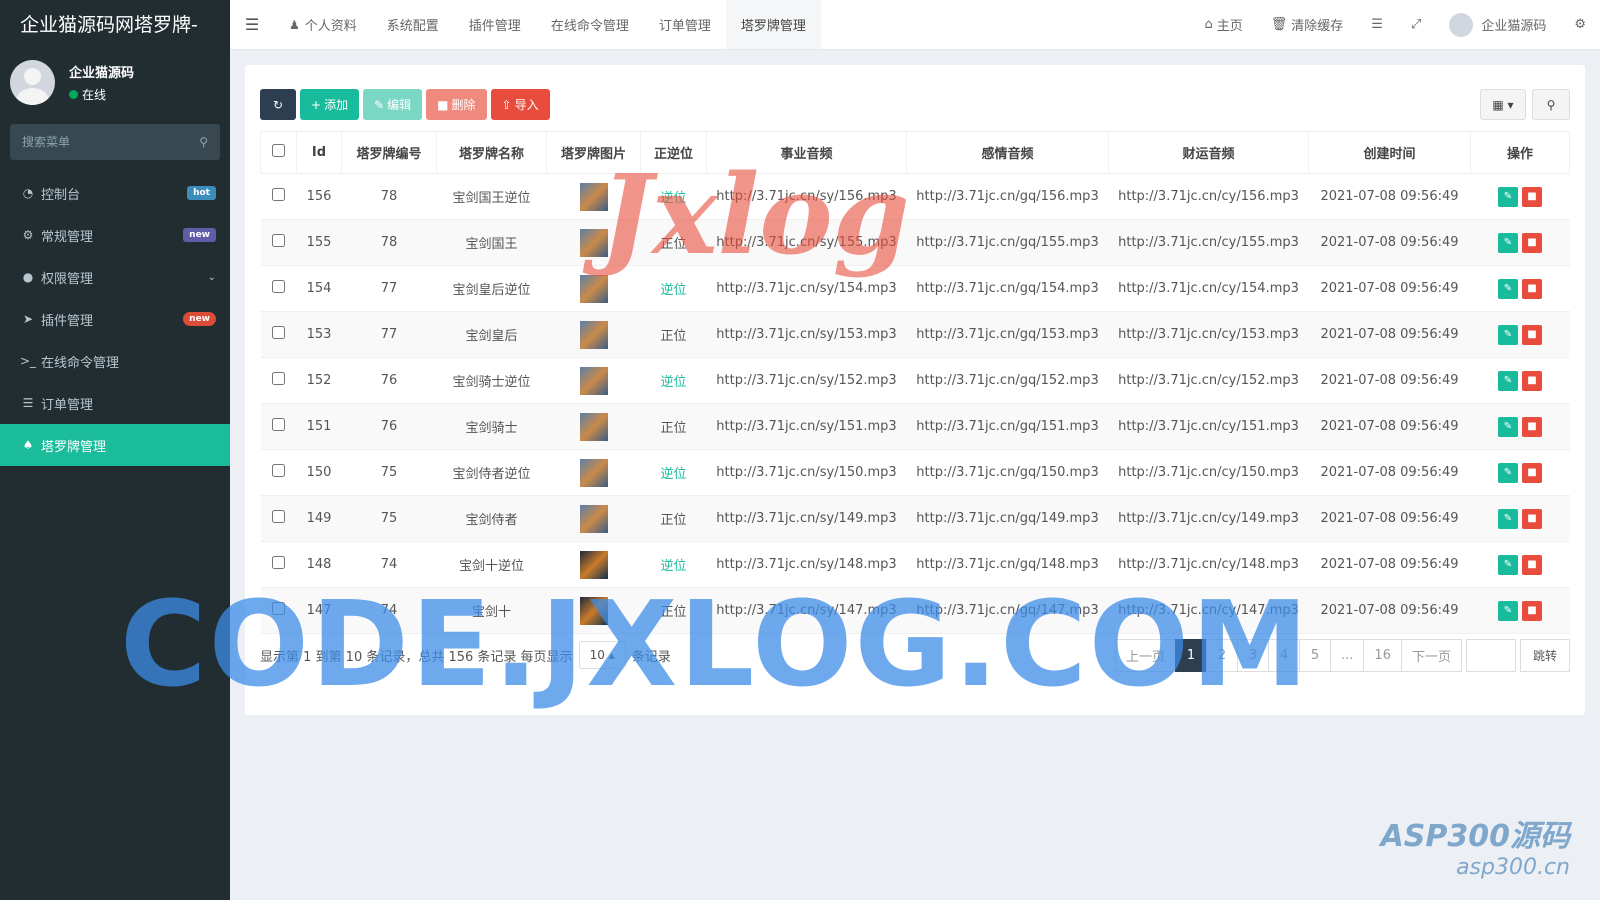 The width and height of the screenshot is (1600, 900). Describe the element at coordinates (1222, 655) in the screenshot. I see `page-2-button: 2` at that location.